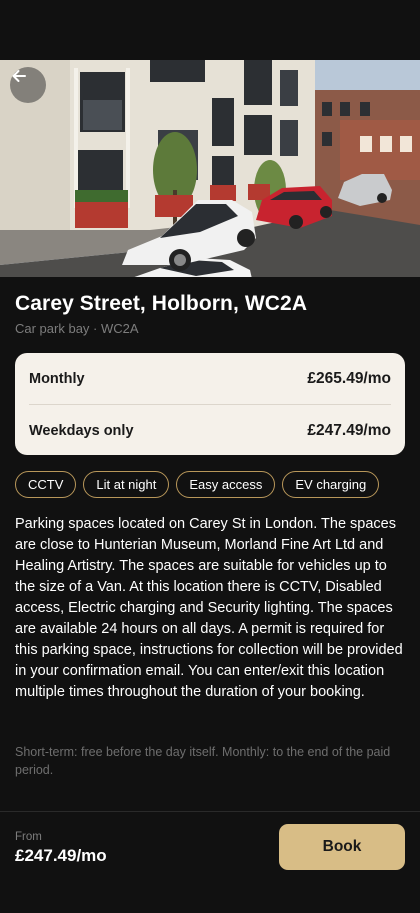 This screenshot has height=913, width=420. What do you see at coordinates (226, 484) in the screenshot?
I see `feature-chip-easy-access: Easy access` at bounding box center [226, 484].